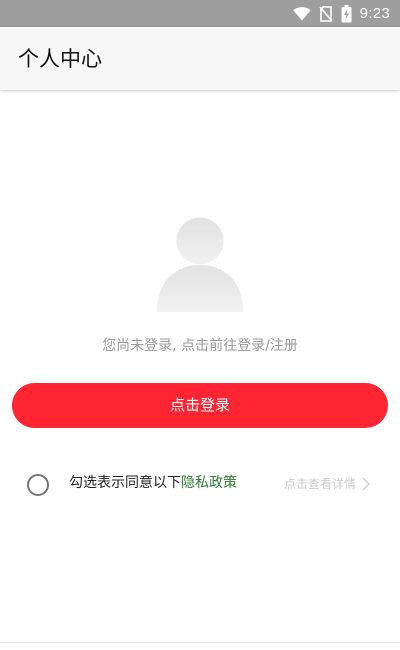 This screenshot has width=400, height=650. What do you see at coordinates (200, 405) in the screenshot?
I see `login-button: 点击登录` at bounding box center [200, 405].